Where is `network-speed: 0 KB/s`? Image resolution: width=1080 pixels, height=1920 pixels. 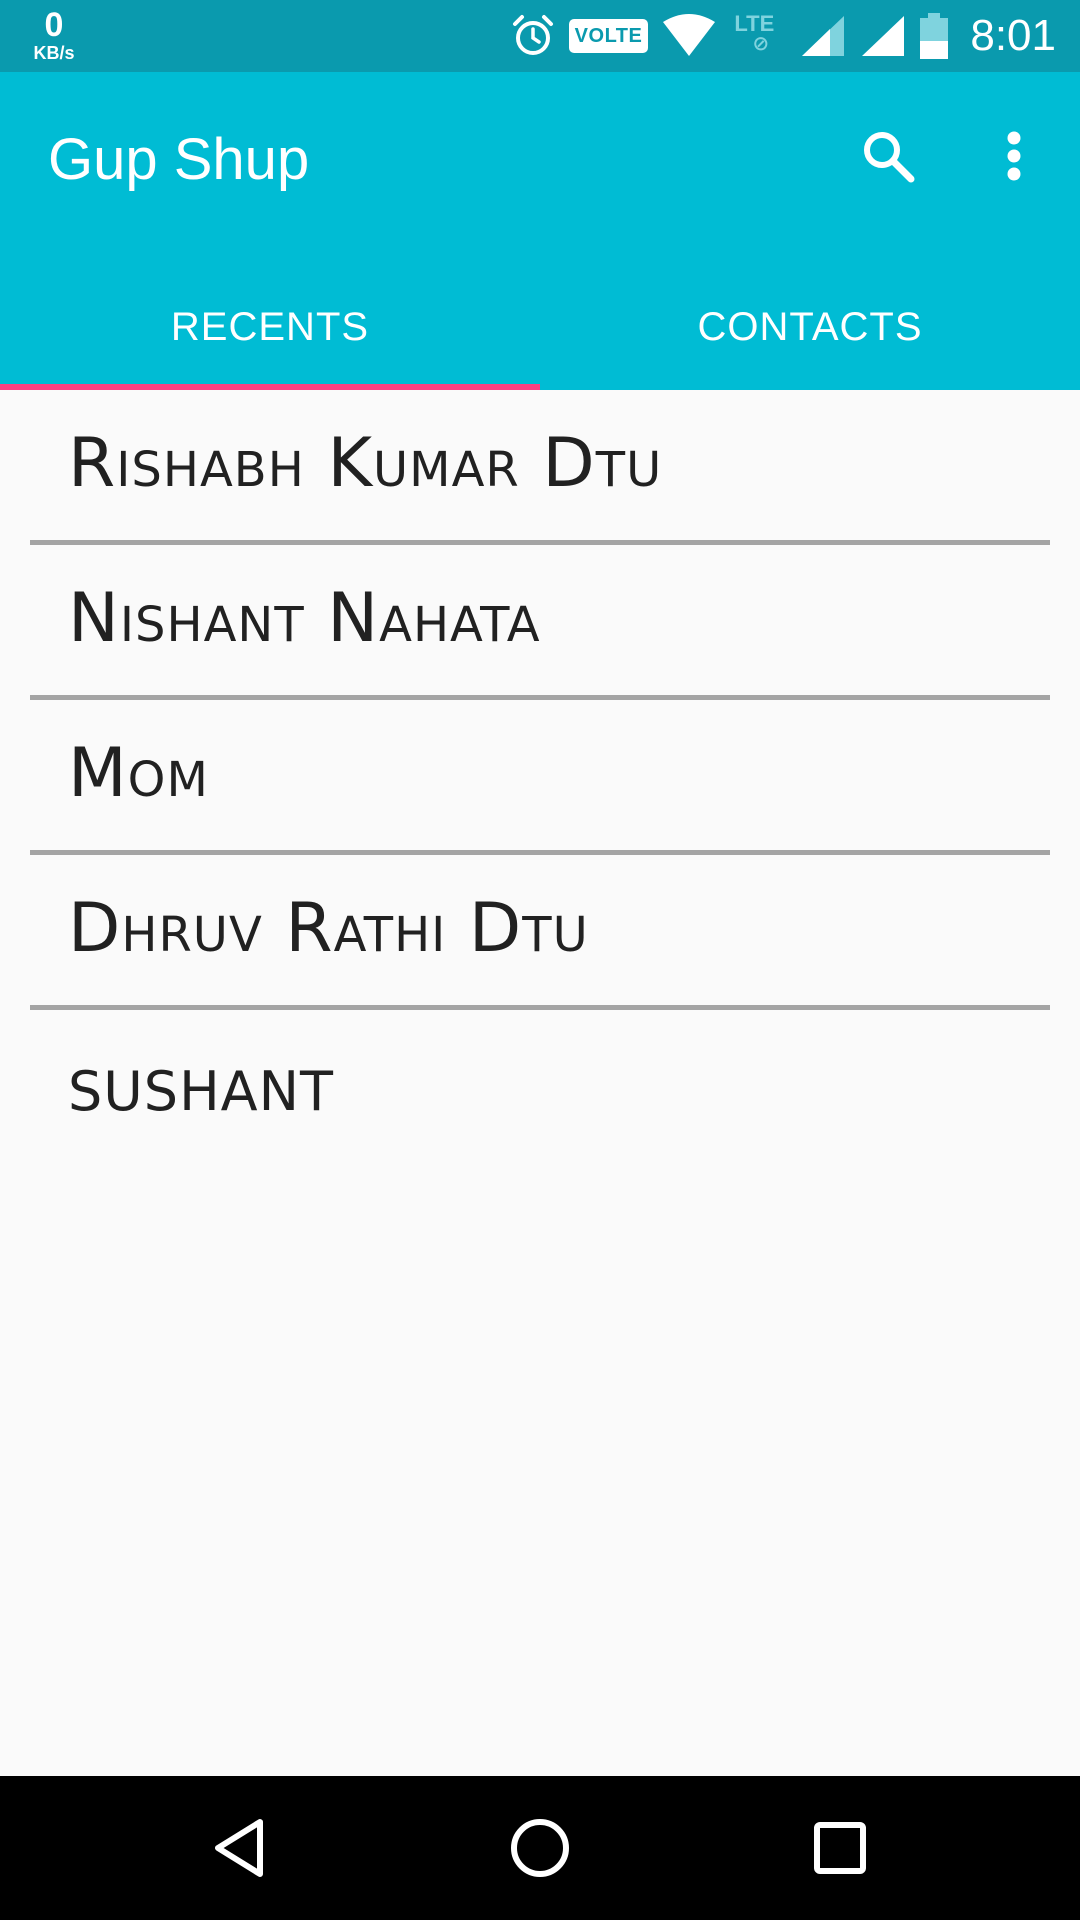 network-speed: 0 KB/s is located at coordinates (54, 35).